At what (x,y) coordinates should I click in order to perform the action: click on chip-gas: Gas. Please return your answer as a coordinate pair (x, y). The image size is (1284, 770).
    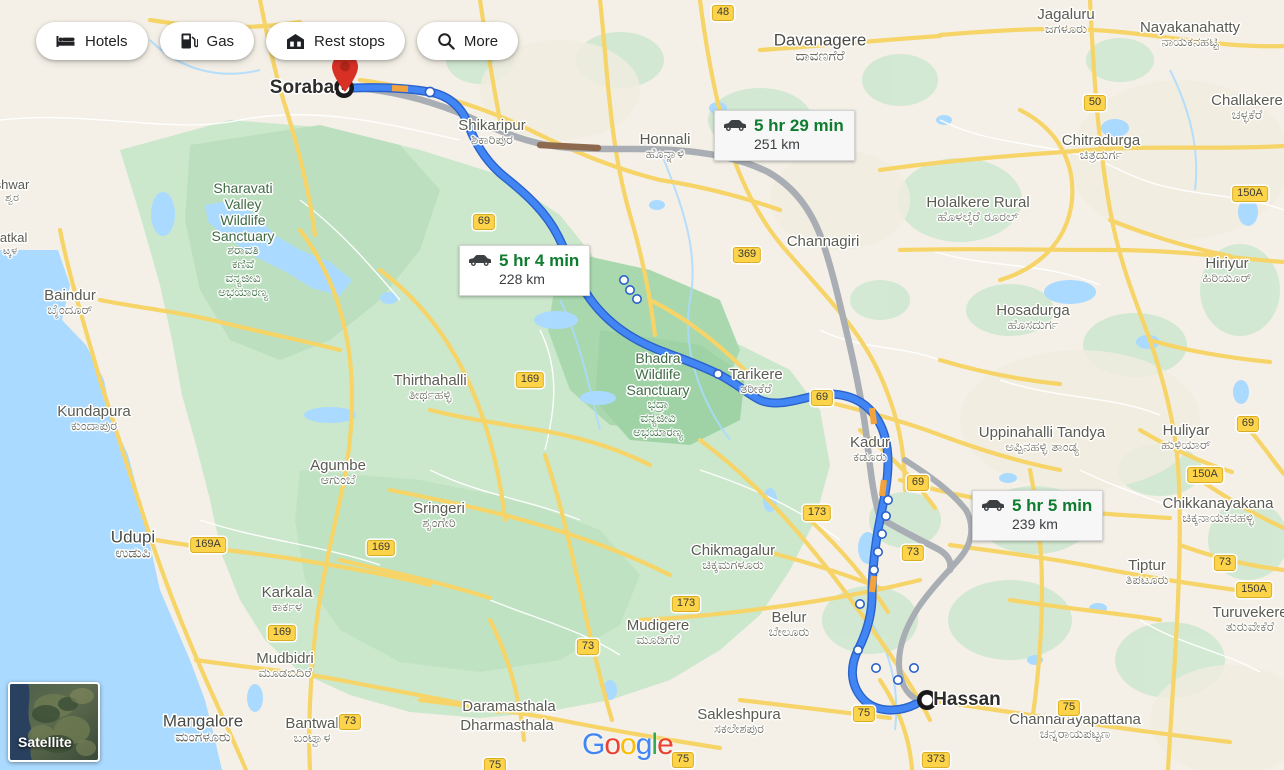
    Looking at the image, I should click on (207, 41).